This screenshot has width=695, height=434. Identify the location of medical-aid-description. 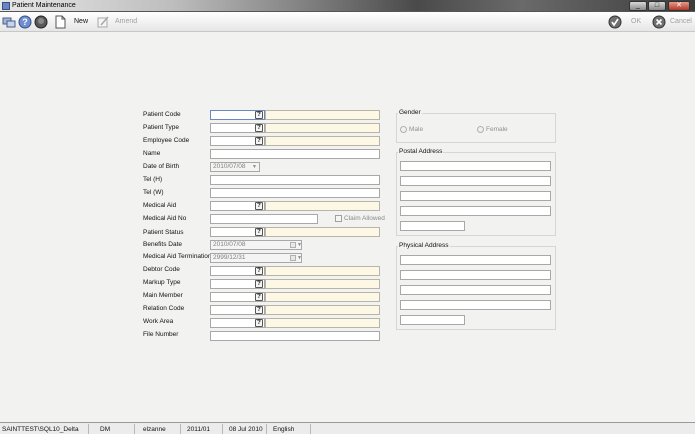
(322, 206).